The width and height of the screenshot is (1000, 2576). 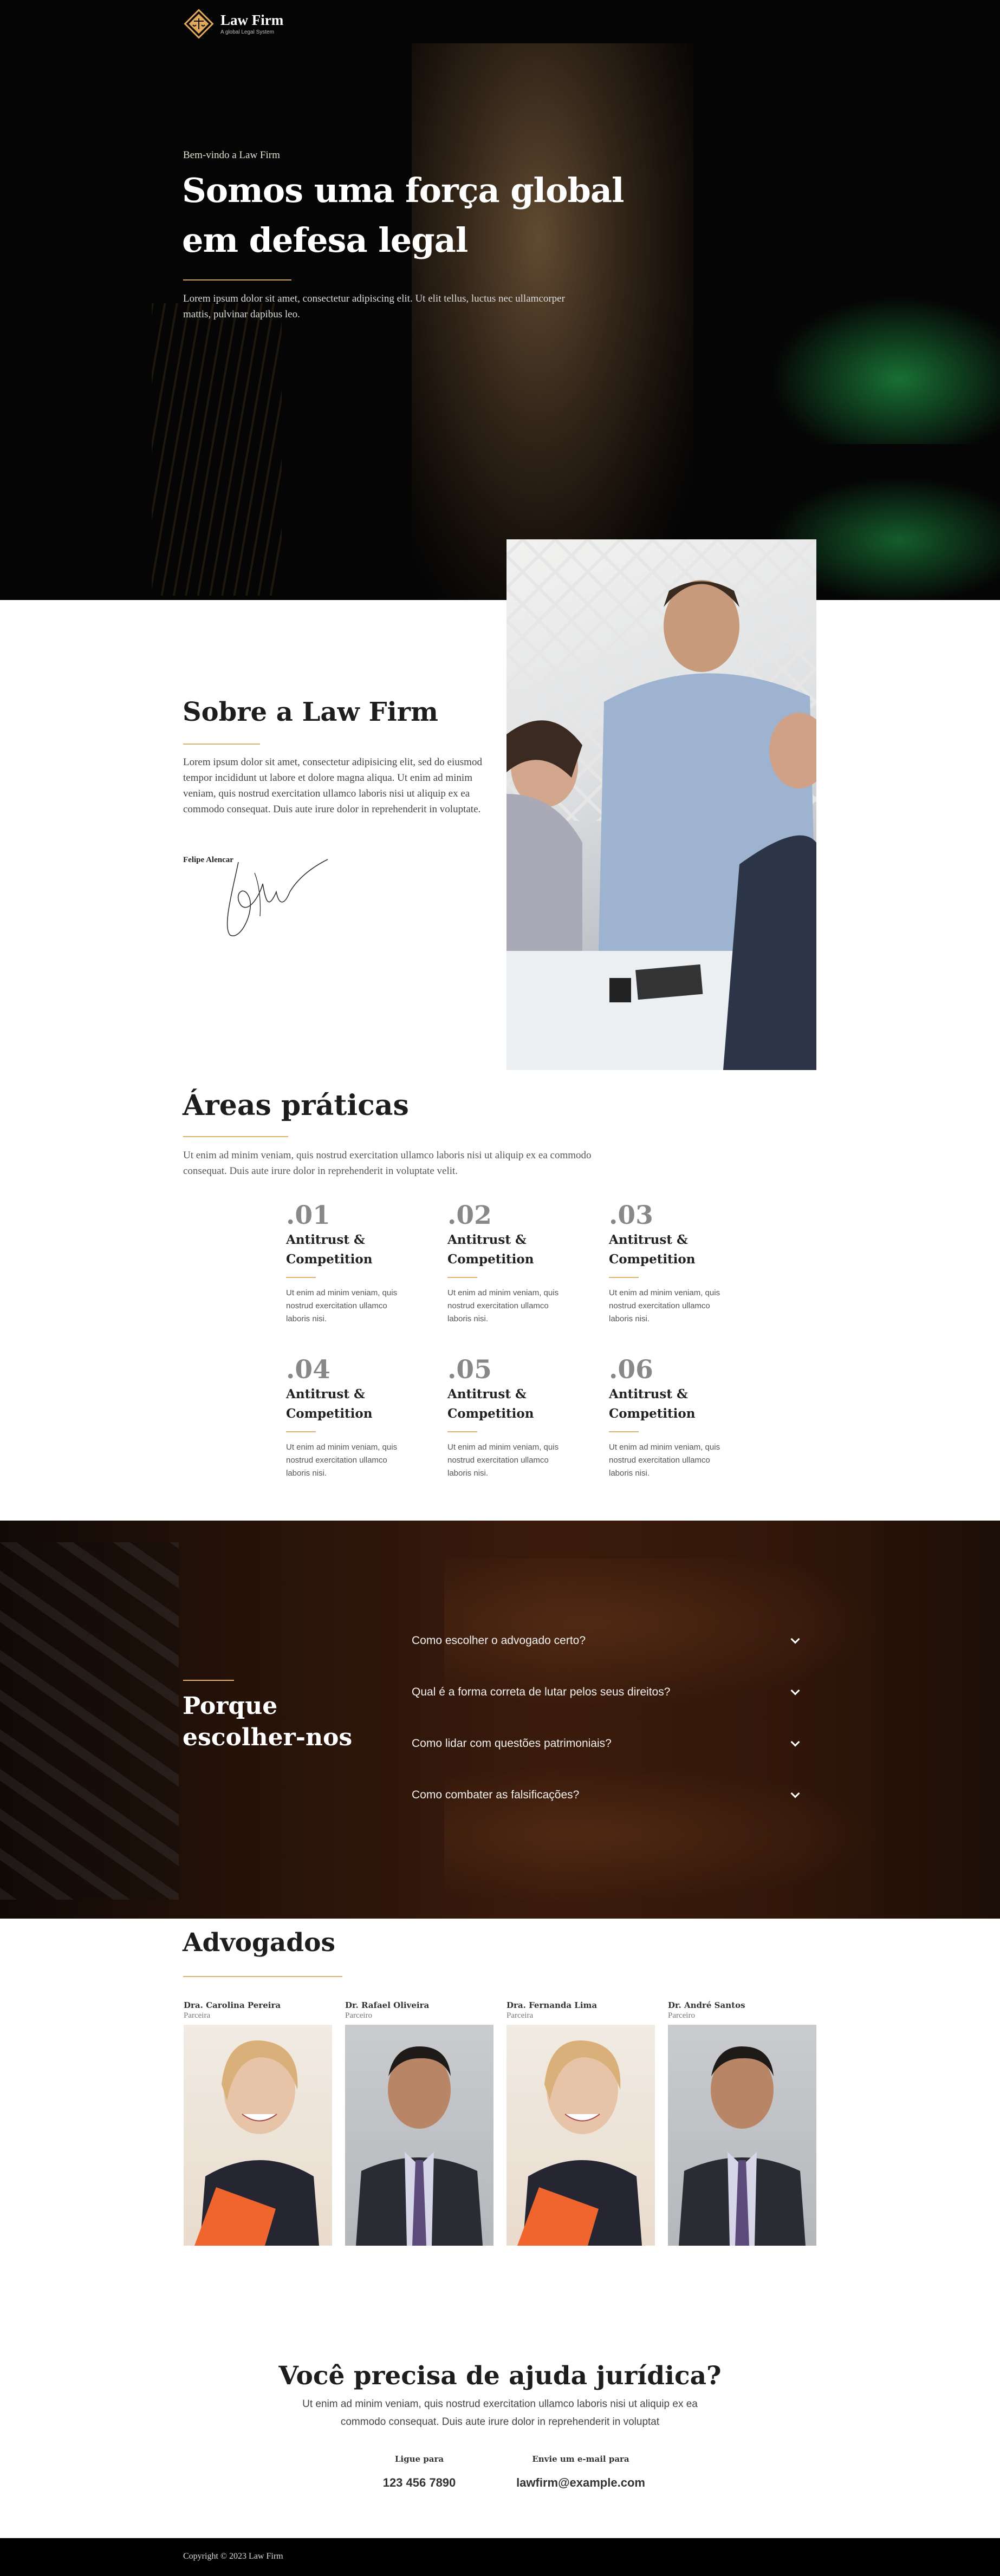 What do you see at coordinates (217, 449) in the screenshot?
I see `scale-chains-image` at bounding box center [217, 449].